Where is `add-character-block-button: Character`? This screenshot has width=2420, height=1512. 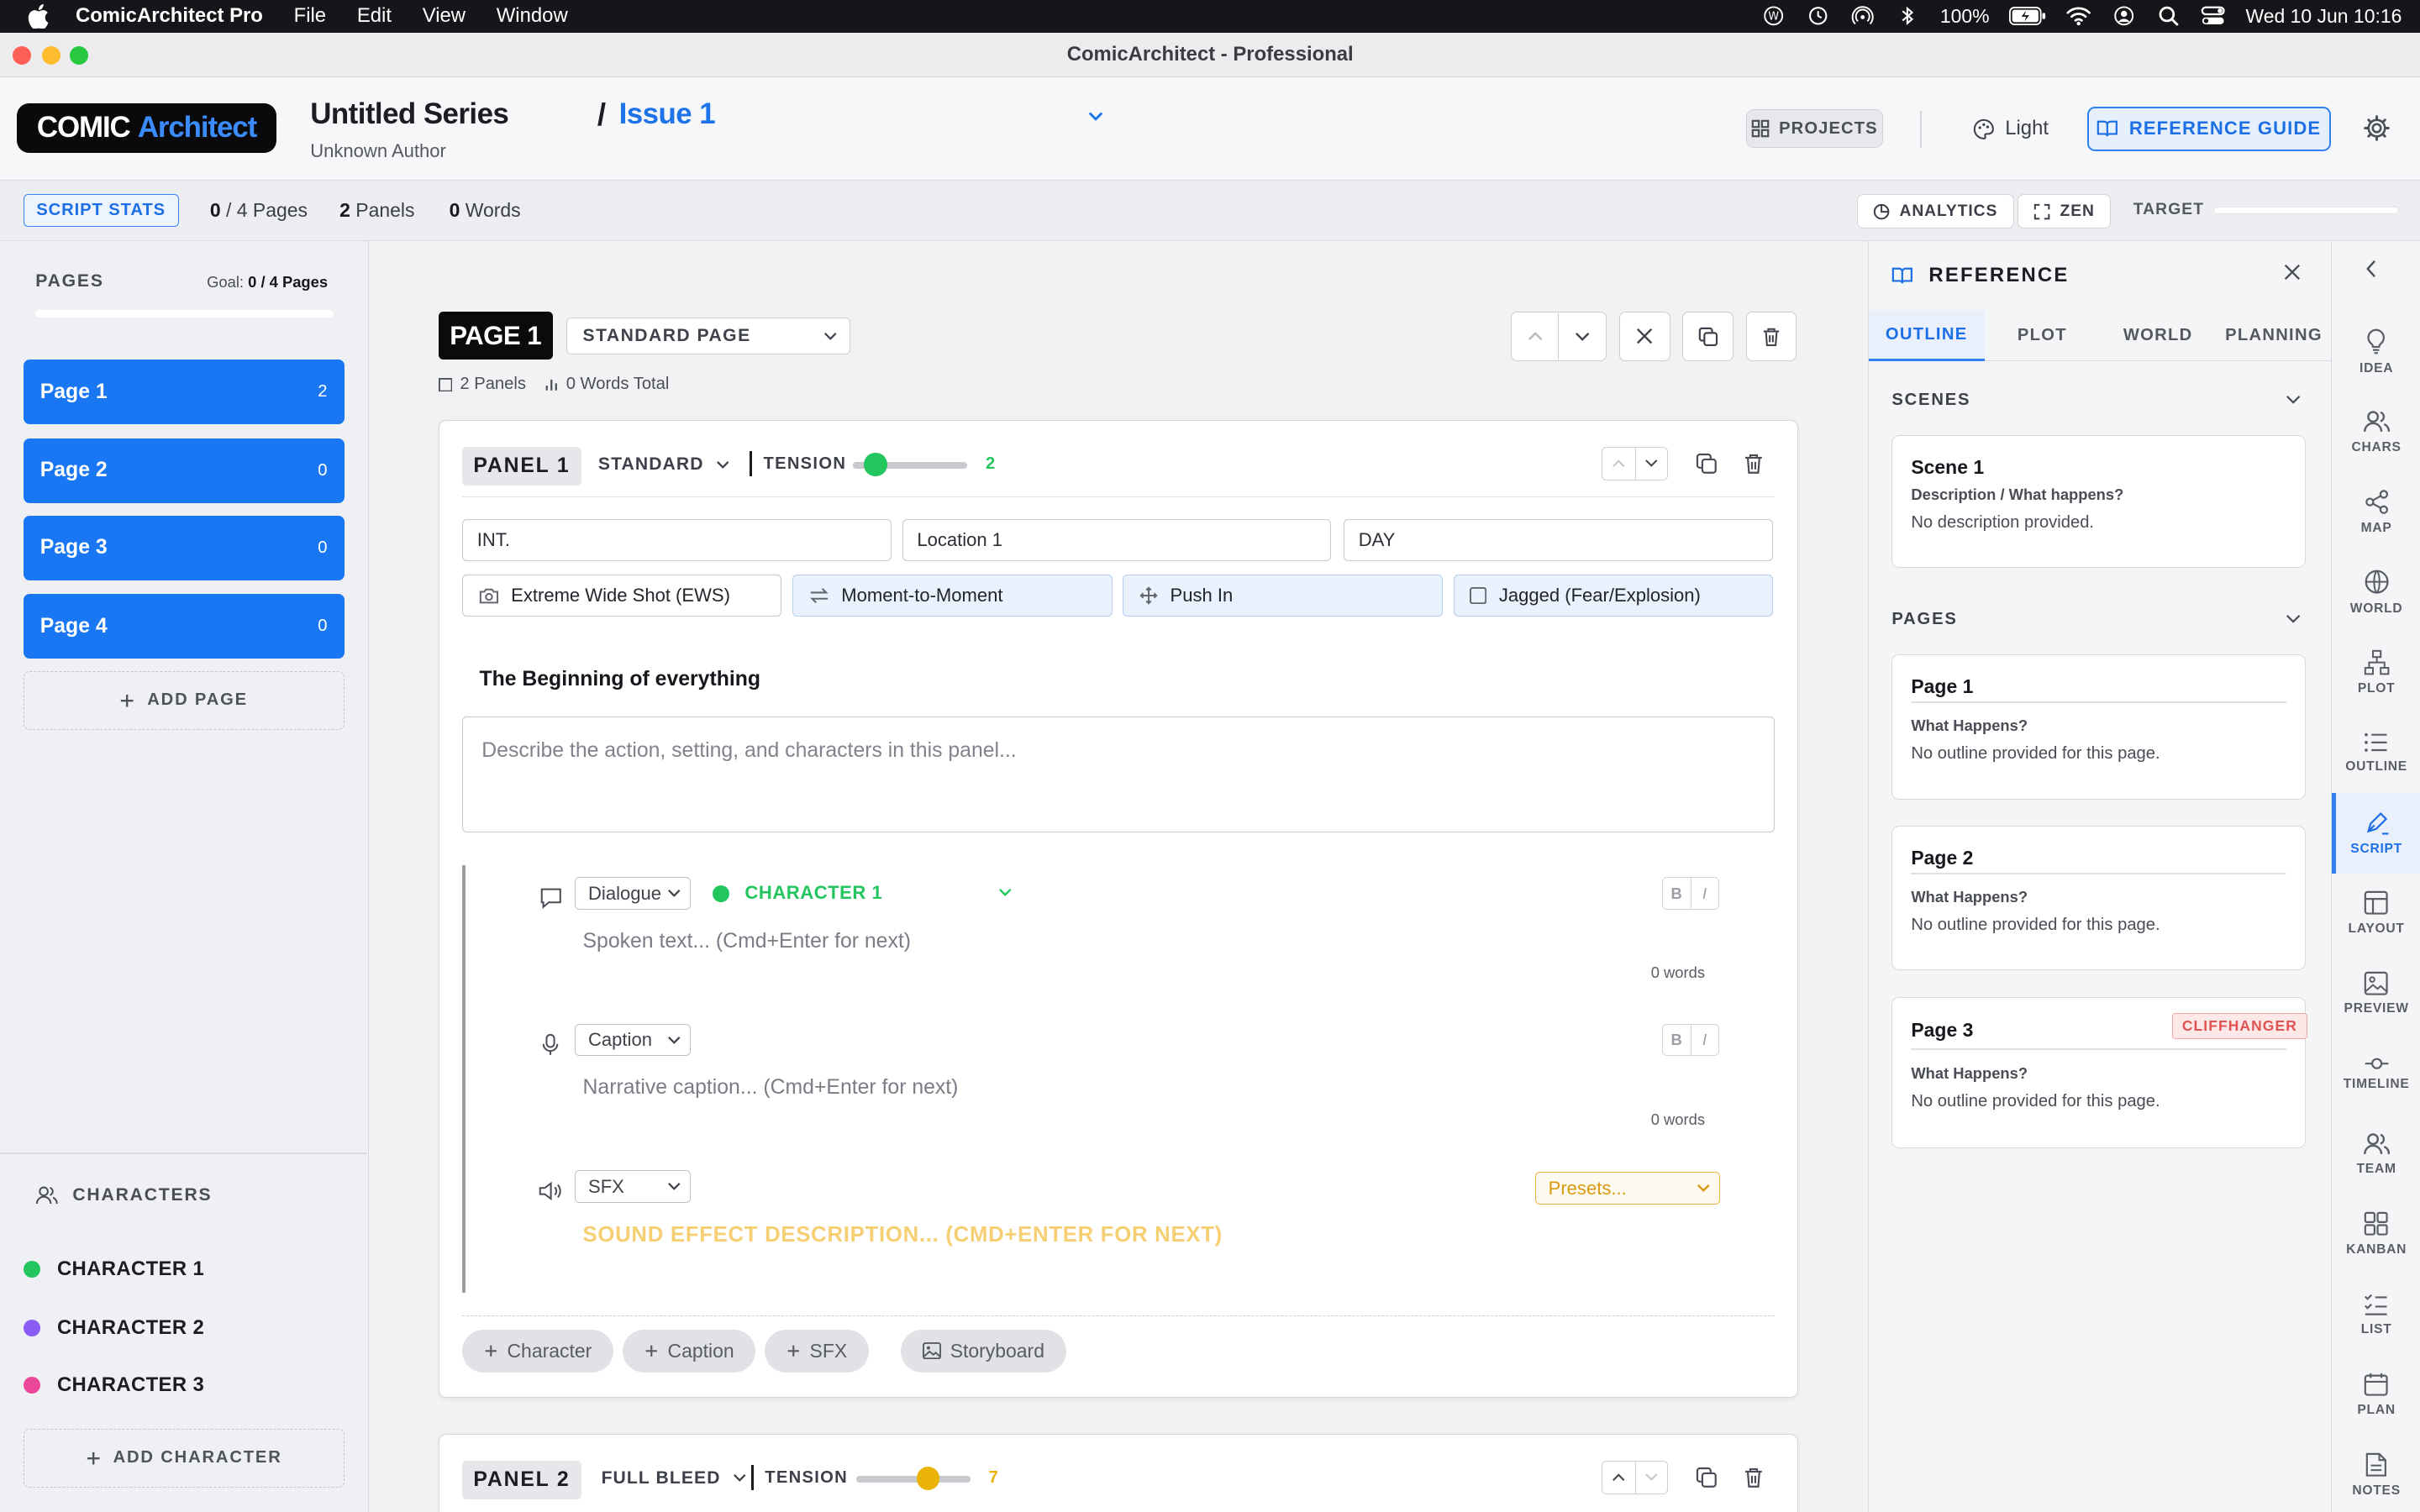
add-character-block-button: Character is located at coordinates (537, 1351).